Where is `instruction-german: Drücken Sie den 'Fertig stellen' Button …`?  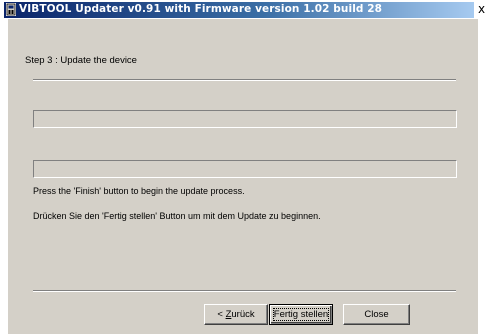
instruction-german: Drücken Sie den 'Fertig stellen' Button … is located at coordinates (177, 216).